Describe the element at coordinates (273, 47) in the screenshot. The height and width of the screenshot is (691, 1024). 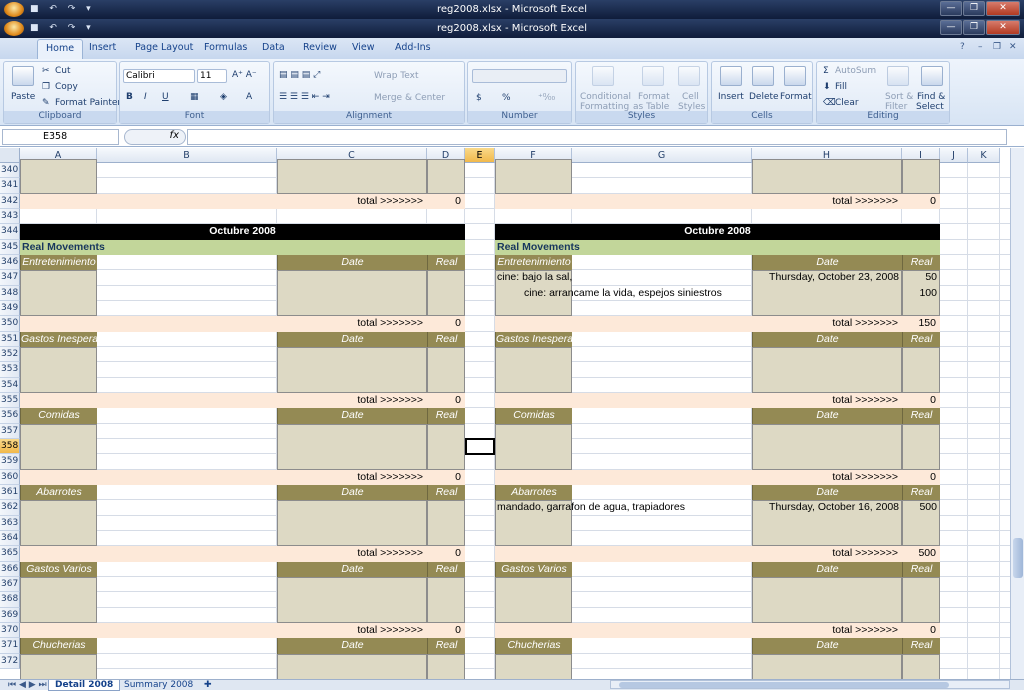
I see `tab-data: Data` at that location.